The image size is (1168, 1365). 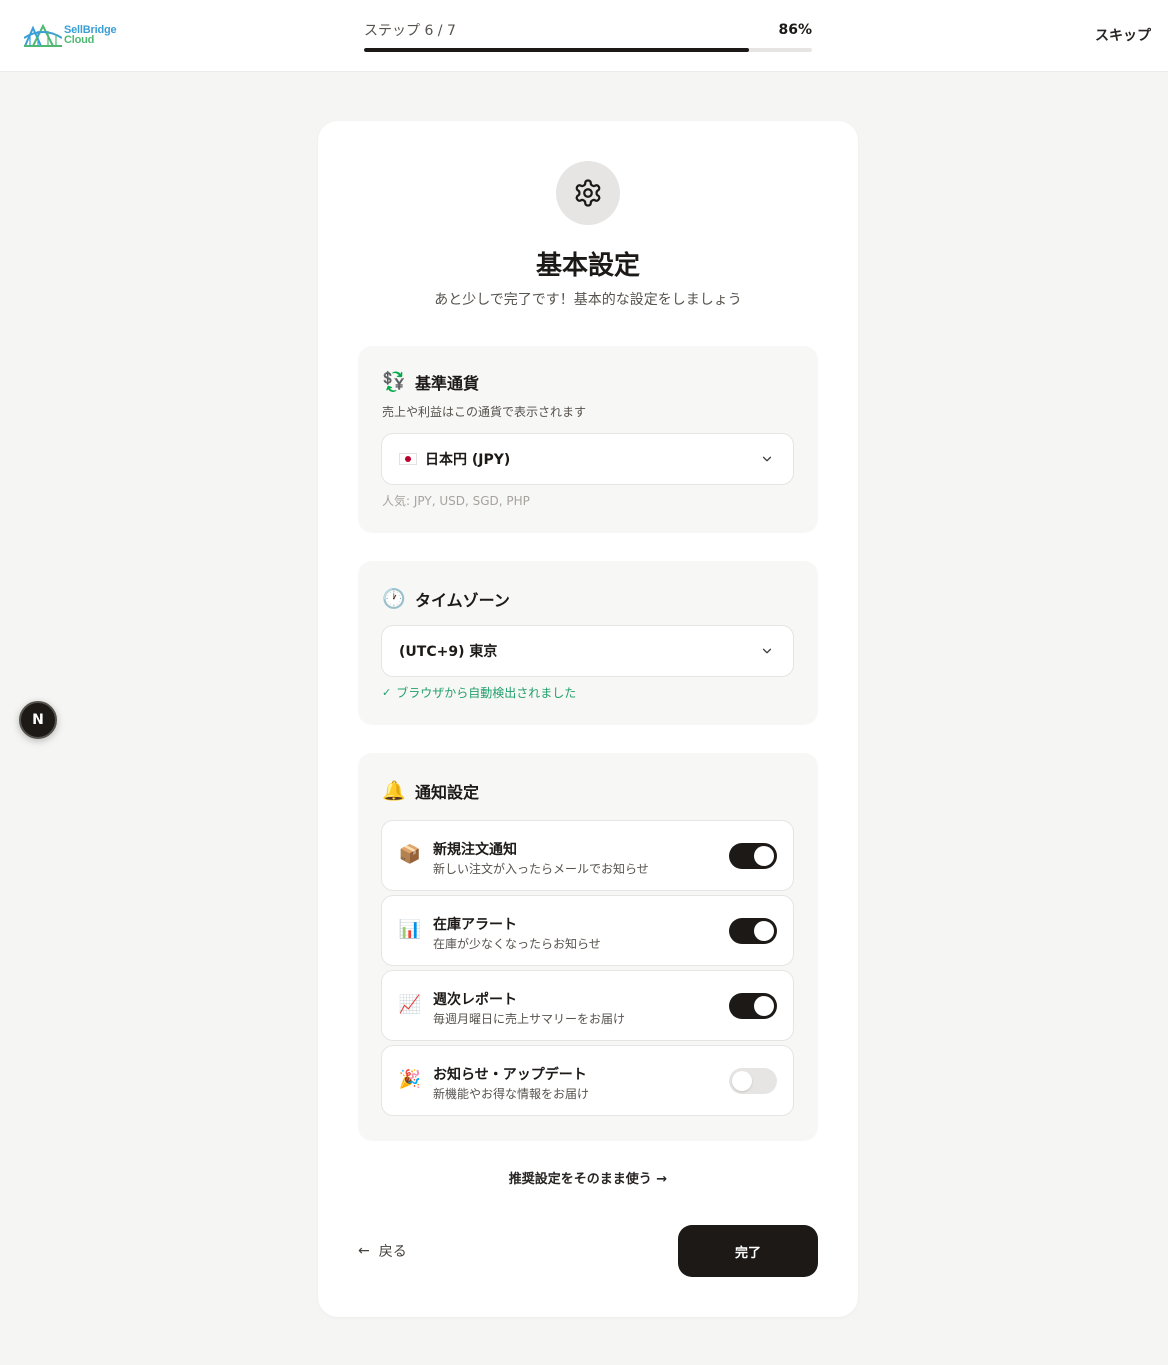 What do you see at coordinates (475, 925) in the screenshot?
I see `notification-item-title: 在庫アラート` at bounding box center [475, 925].